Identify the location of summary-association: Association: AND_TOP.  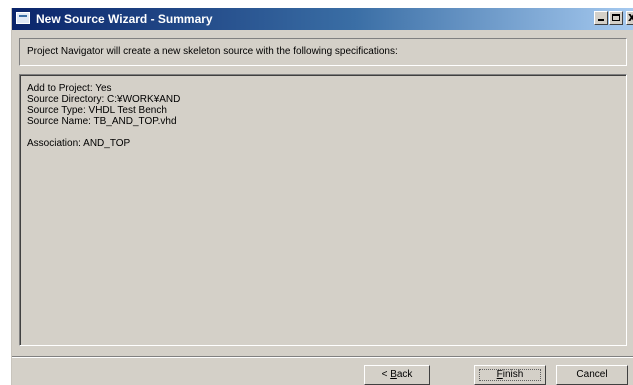
(79, 143).